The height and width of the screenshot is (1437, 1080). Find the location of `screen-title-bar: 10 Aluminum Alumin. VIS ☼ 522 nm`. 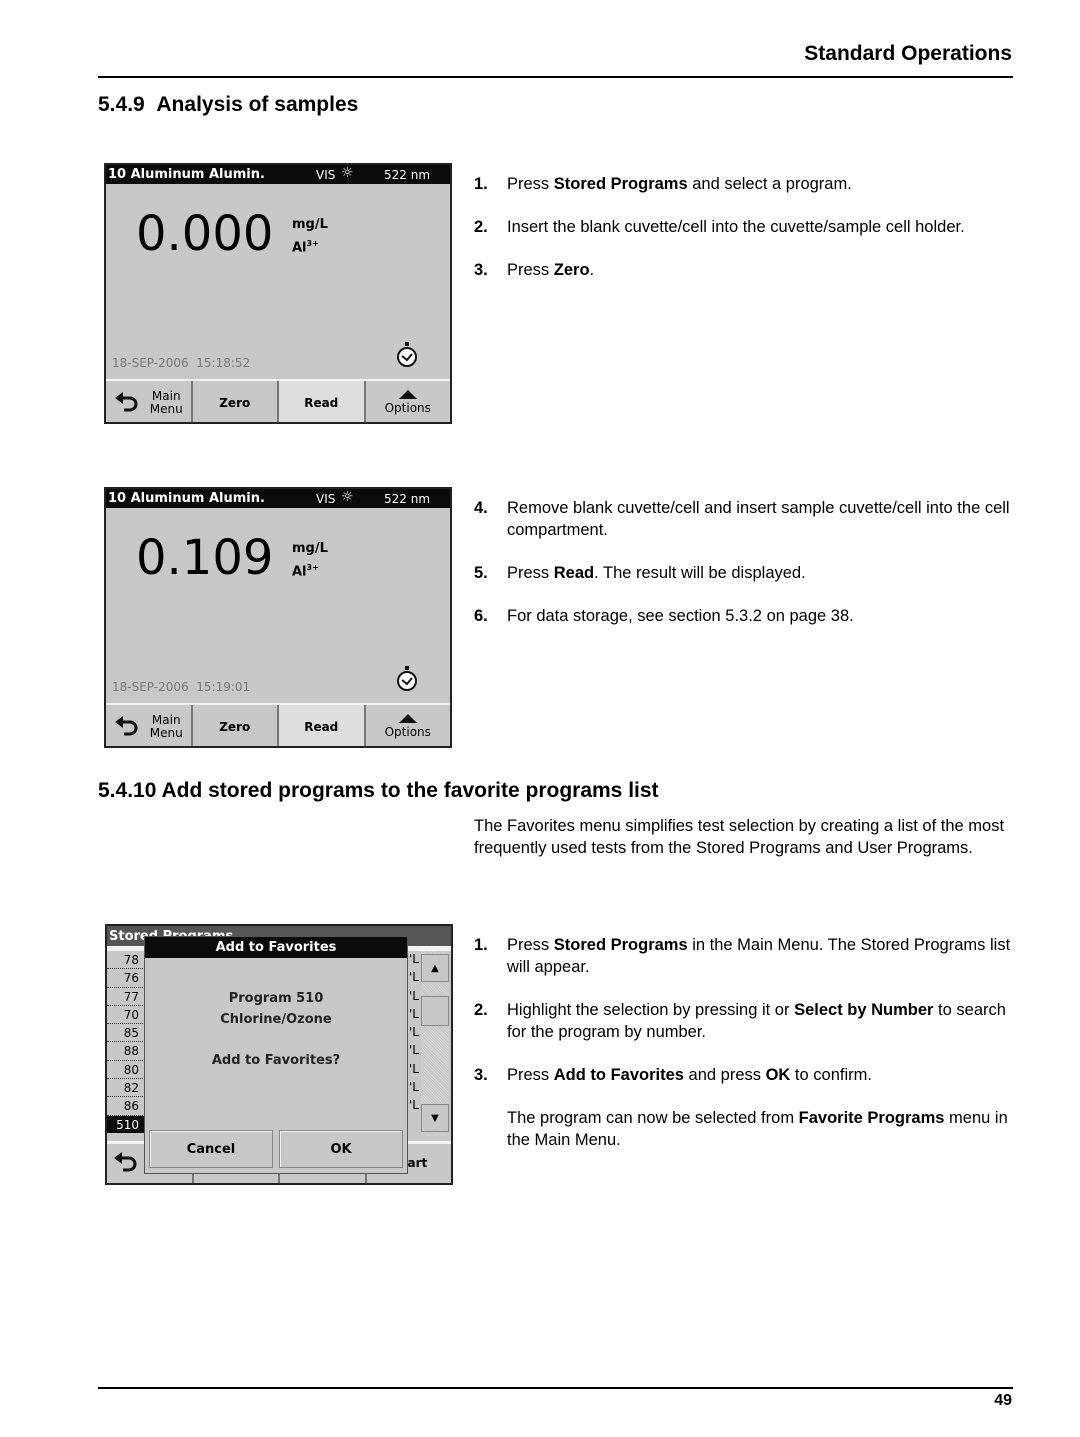

screen-title-bar: 10 Aluminum Alumin. VIS ☼ 522 nm is located at coordinates (278, 498).